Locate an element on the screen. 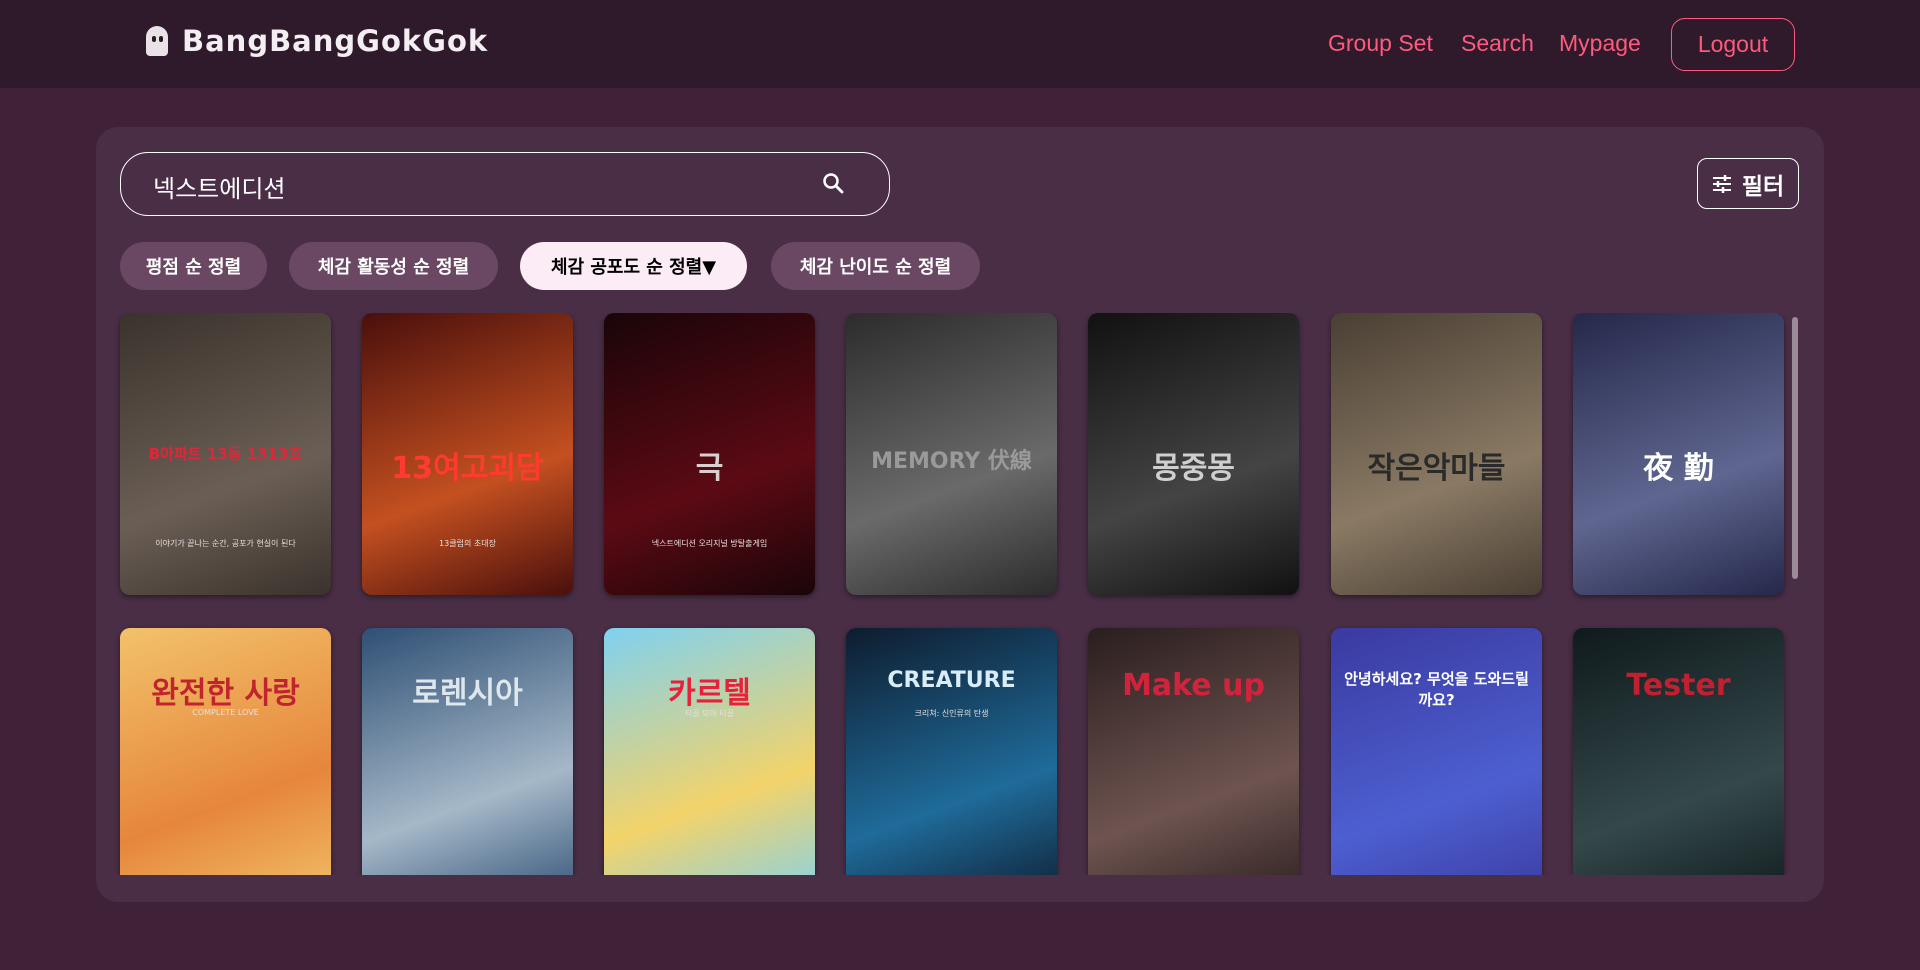 The width and height of the screenshot is (1920, 970). poster-title: 로렌시아 is located at coordinates (467, 693).